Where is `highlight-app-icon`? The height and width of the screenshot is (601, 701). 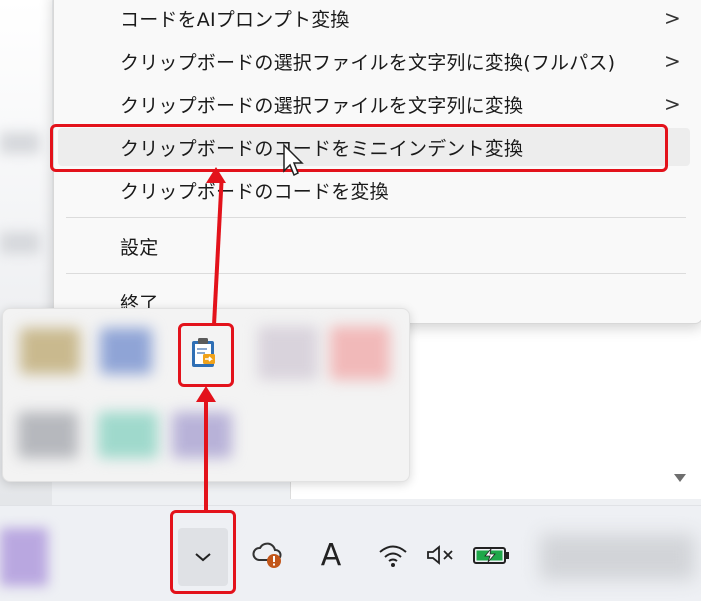 highlight-app-icon is located at coordinates (206, 355).